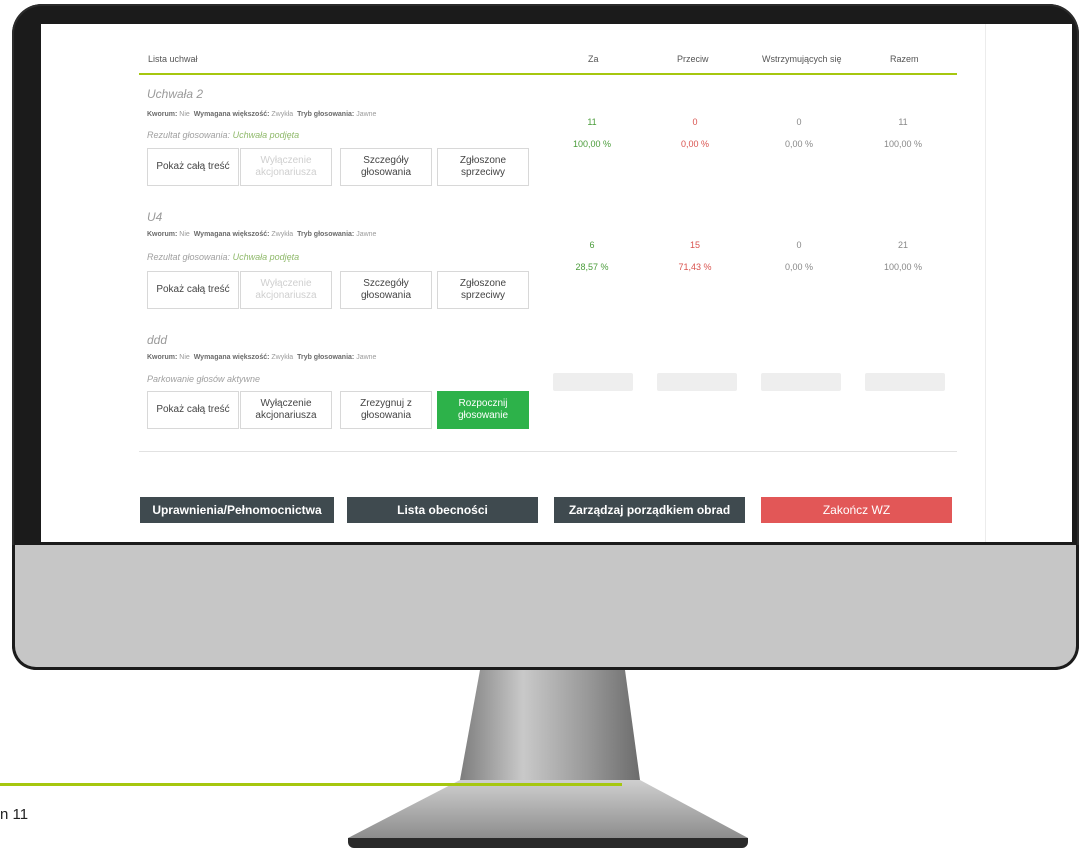  Describe the element at coordinates (155, 217) in the screenshot. I see `resolution-title: U4` at that location.